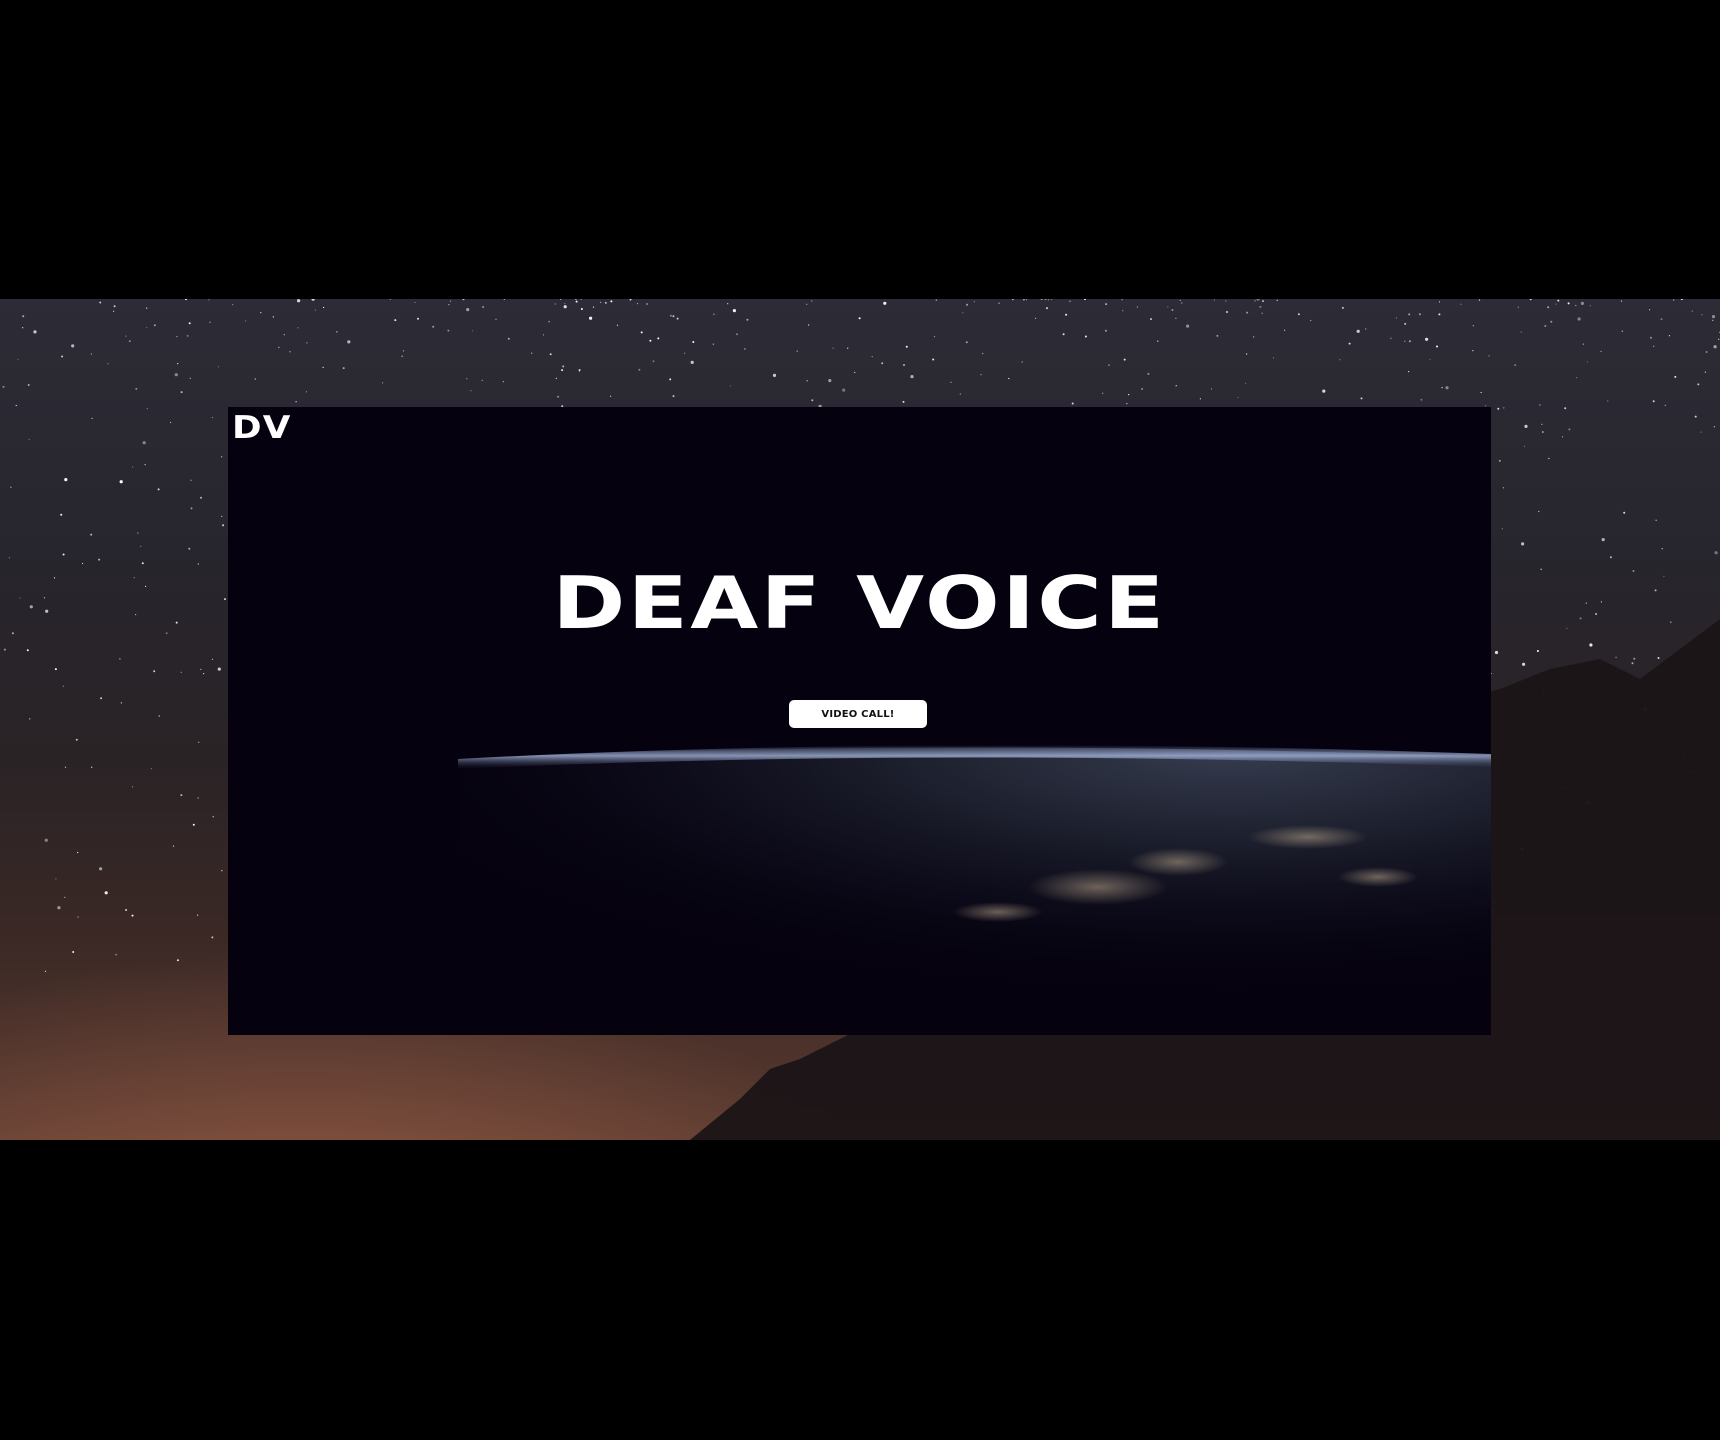 The width and height of the screenshot is (1720, 1440). What do you see at coordinates (858, 714) in the screenshot?
I see `video-call-button: VIDEO CALL!` at bounding box center [858, 714].